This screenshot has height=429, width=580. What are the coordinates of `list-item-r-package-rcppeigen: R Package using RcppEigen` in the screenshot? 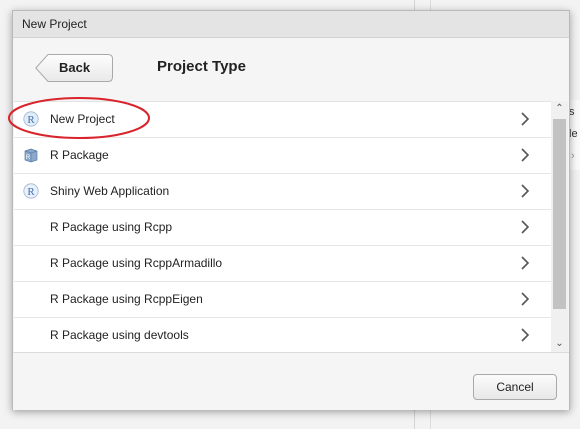 It's located at (282, 300).